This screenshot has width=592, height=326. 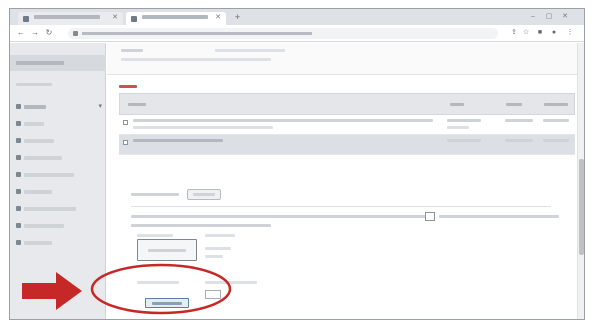 I want to click on new-tab-icon: +, so click(x=237, y=17).